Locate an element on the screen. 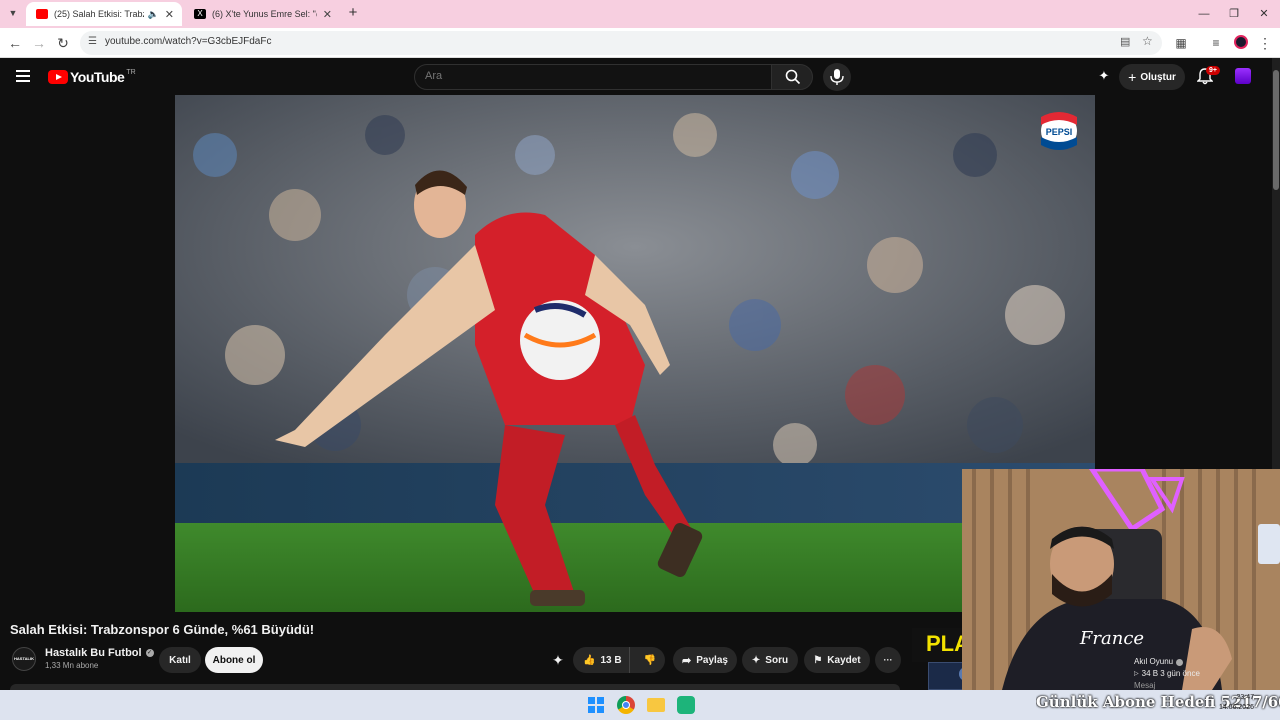 This screenshot has height=720, width=1280. tab-youtube: (25) Salah Etkisi: Trabzonsp 🔈 ✕ is located at coordinates (104, 14).